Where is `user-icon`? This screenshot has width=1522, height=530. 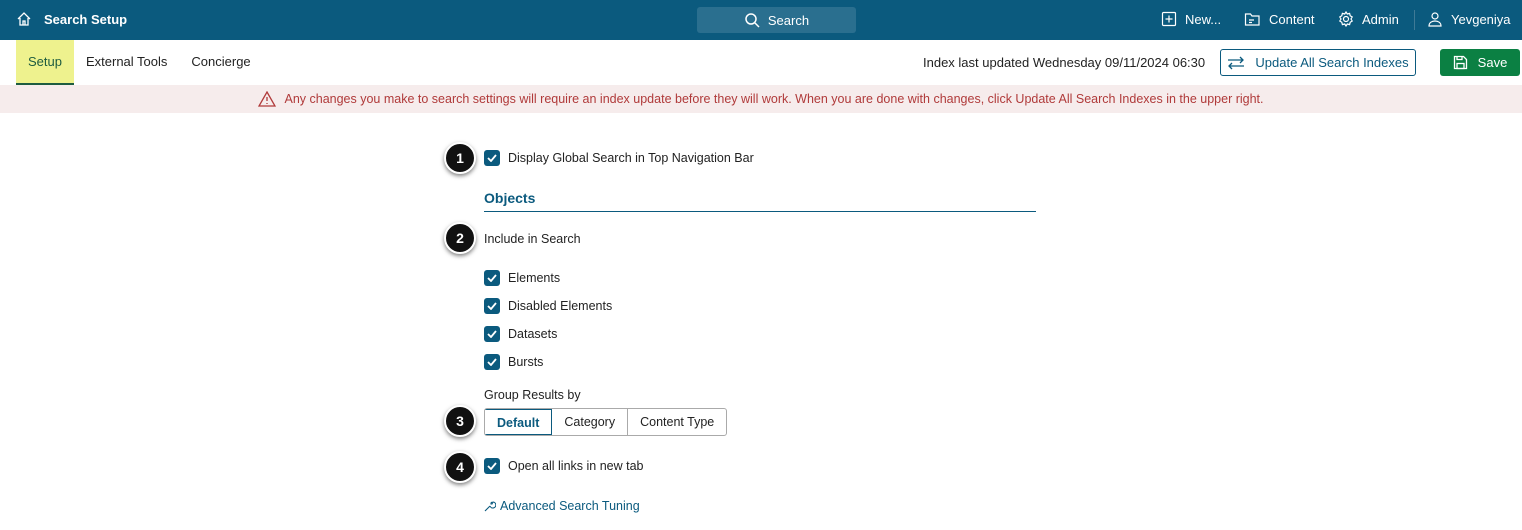 user-icon is located at coordinates (1435, 19).